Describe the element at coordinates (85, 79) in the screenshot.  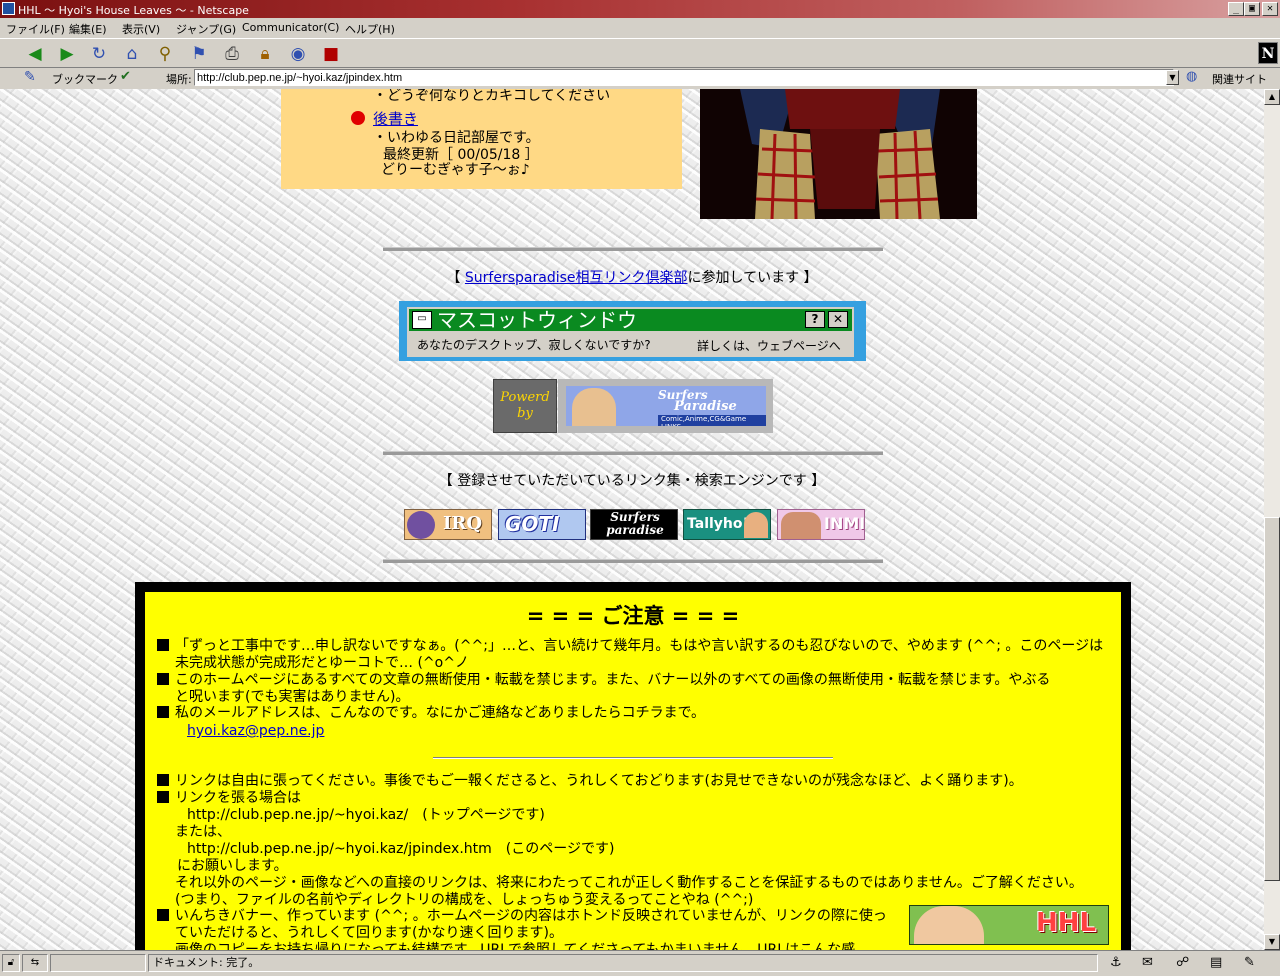
I see `bookmarks-button: ブックマーク` at that location.